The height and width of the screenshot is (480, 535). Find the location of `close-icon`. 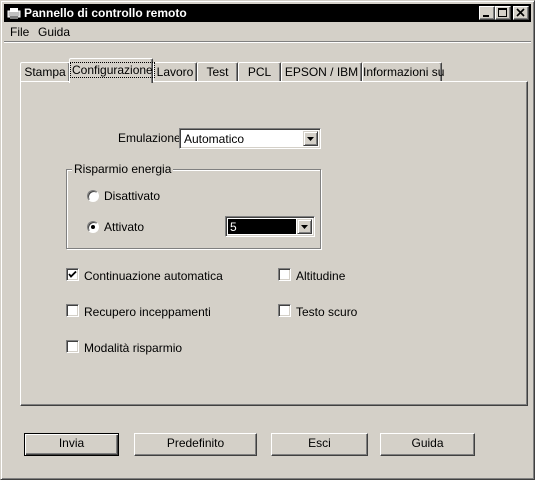

close-icon is located at coordinates (520, 12).